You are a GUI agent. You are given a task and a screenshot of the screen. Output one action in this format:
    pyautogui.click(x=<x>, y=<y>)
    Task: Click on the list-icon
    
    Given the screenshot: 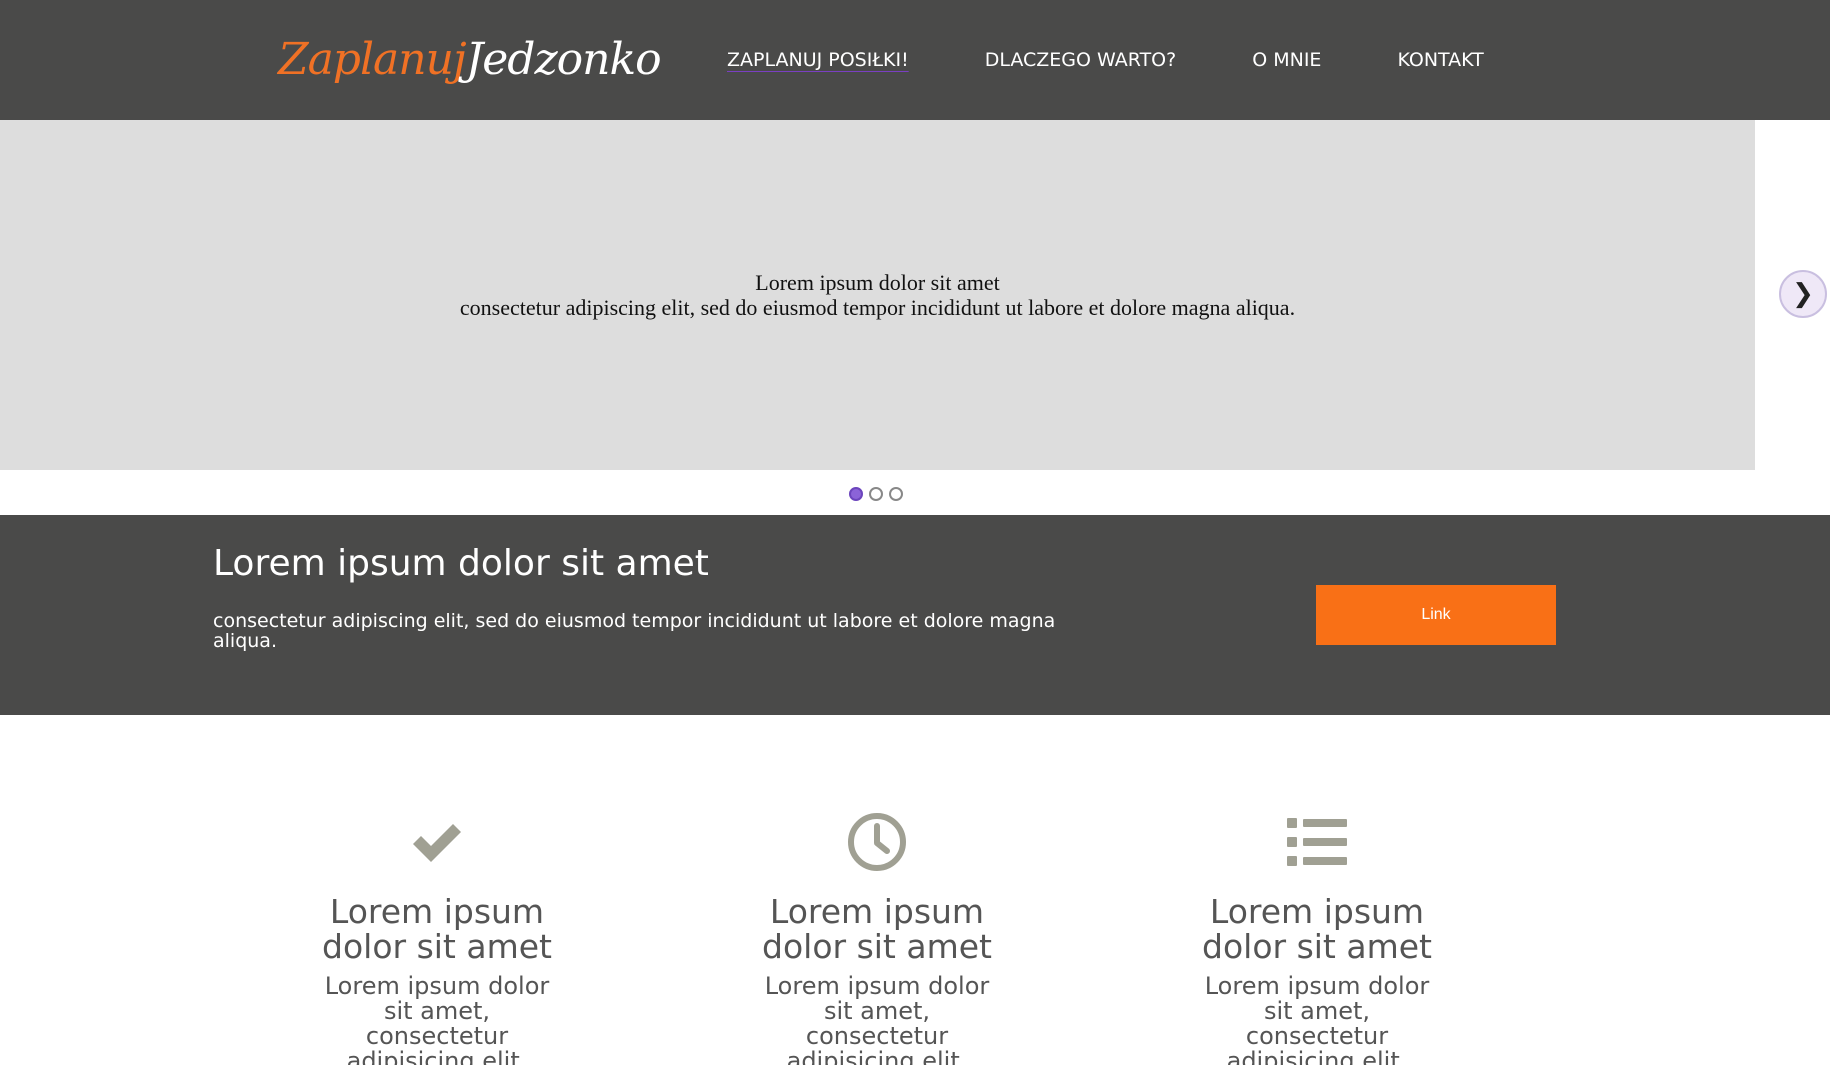 What is the action you would take?
    pyautogui.click(x=1317, y=842)
    